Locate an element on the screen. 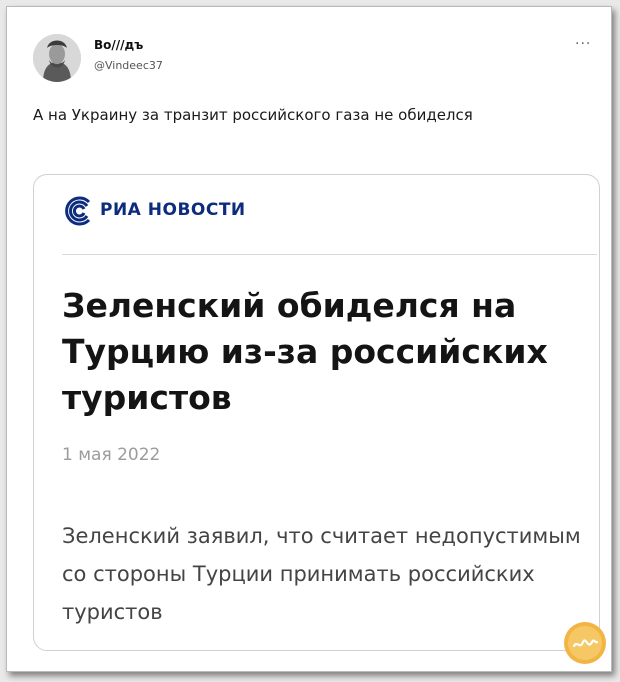  shutka-watermark-logo is located at coordinates (585, 643).